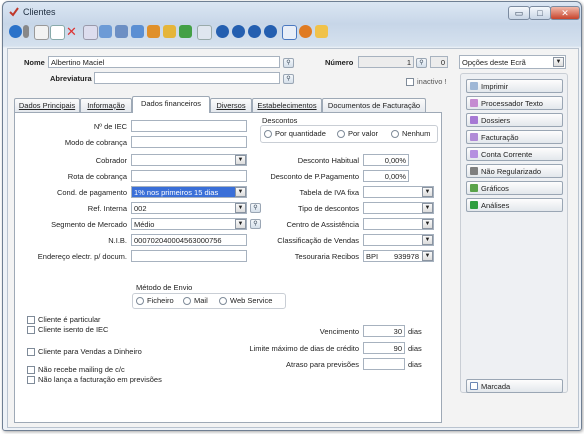  Describe the element at coordinates (540, 13) in the screenshot. I see `maximize-button: □` at that location.